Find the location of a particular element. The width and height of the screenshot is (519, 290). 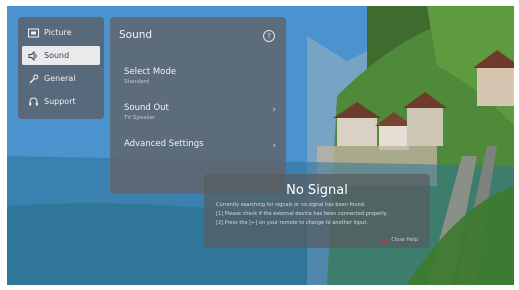

sidebar-item-support: Support is located at coordinates (61, 101).